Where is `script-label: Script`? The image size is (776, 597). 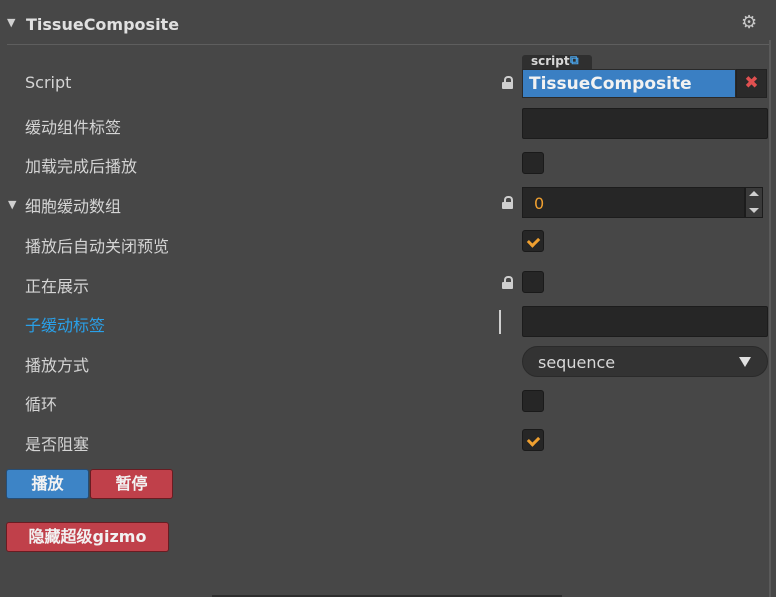 script-label: Script is located at coordinates (48, 82).